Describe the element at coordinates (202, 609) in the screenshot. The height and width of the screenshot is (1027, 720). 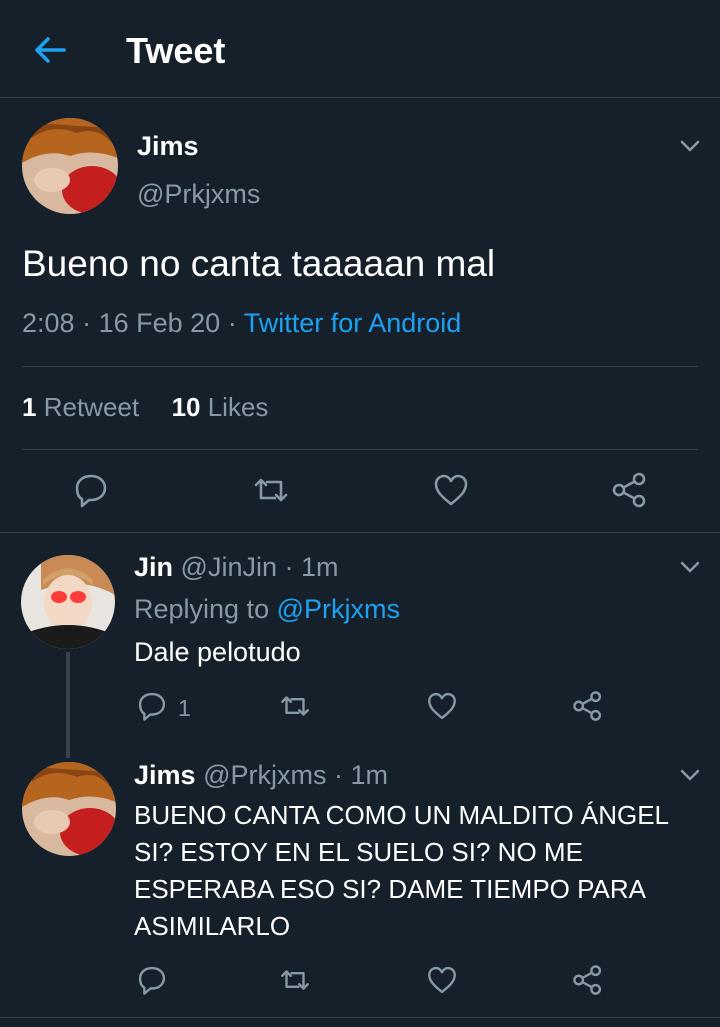
I see `replying-label: Replying to` at that location.